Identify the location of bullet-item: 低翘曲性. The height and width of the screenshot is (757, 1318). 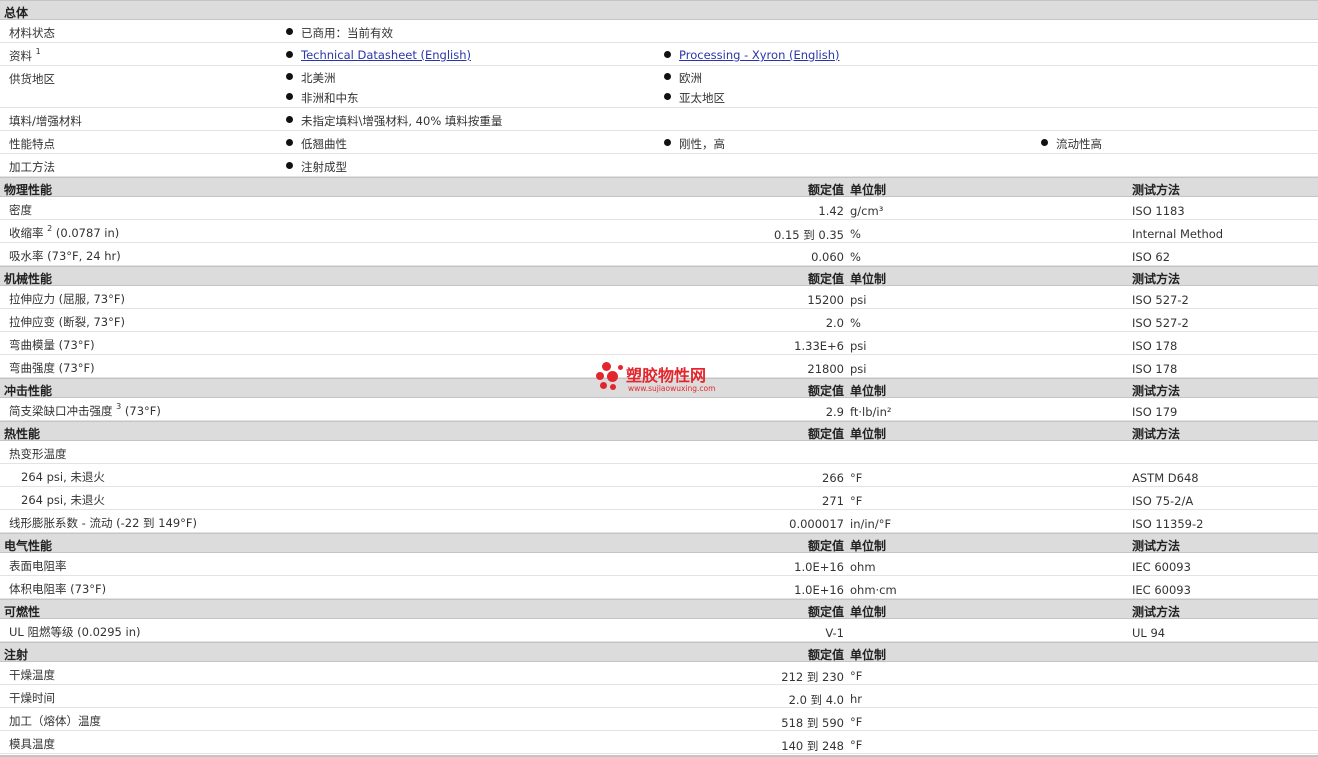
(316, 144).